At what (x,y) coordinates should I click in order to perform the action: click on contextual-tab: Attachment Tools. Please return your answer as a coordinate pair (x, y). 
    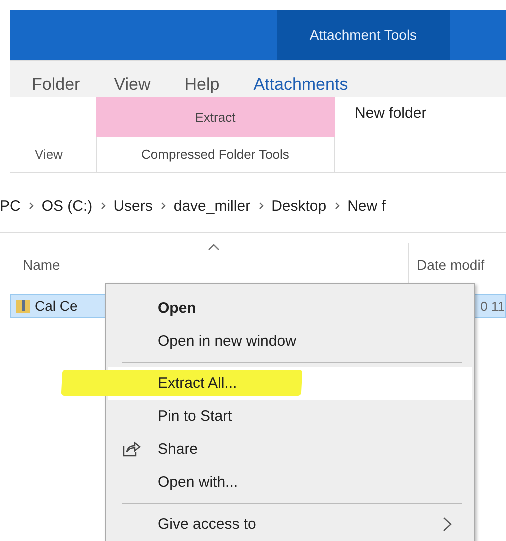
    Looking at the image, I should click on (363, 35).